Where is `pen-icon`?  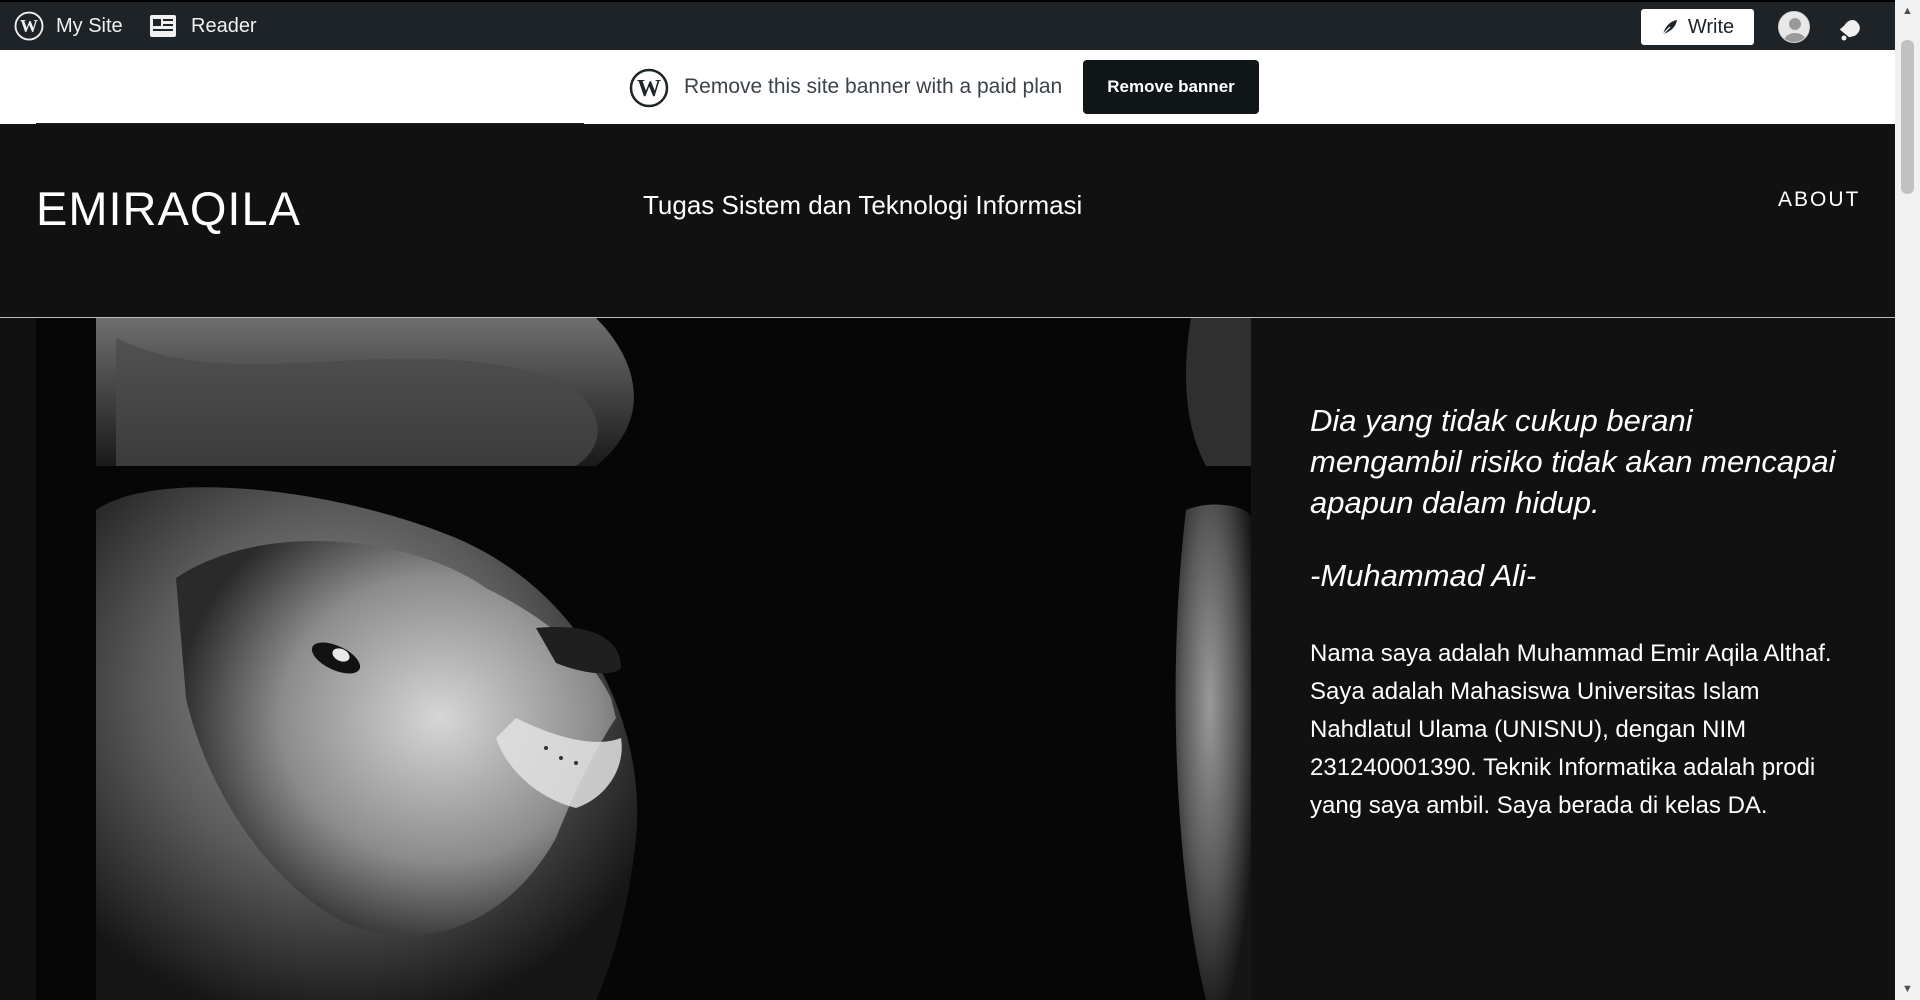
pen-icon is located at coordinates (1669, 27).